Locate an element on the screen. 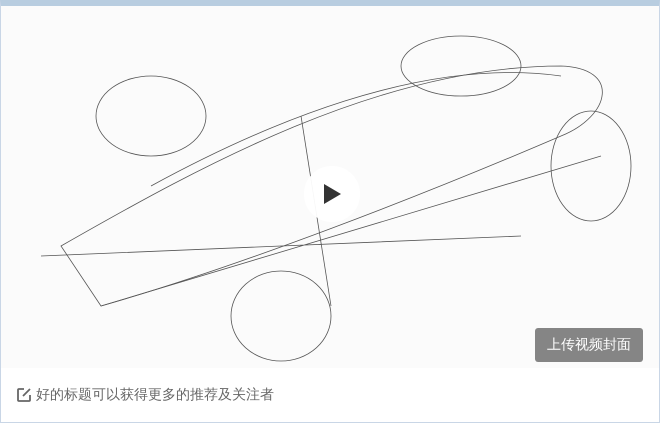  edit-icon is located at coordinates (24, 395).